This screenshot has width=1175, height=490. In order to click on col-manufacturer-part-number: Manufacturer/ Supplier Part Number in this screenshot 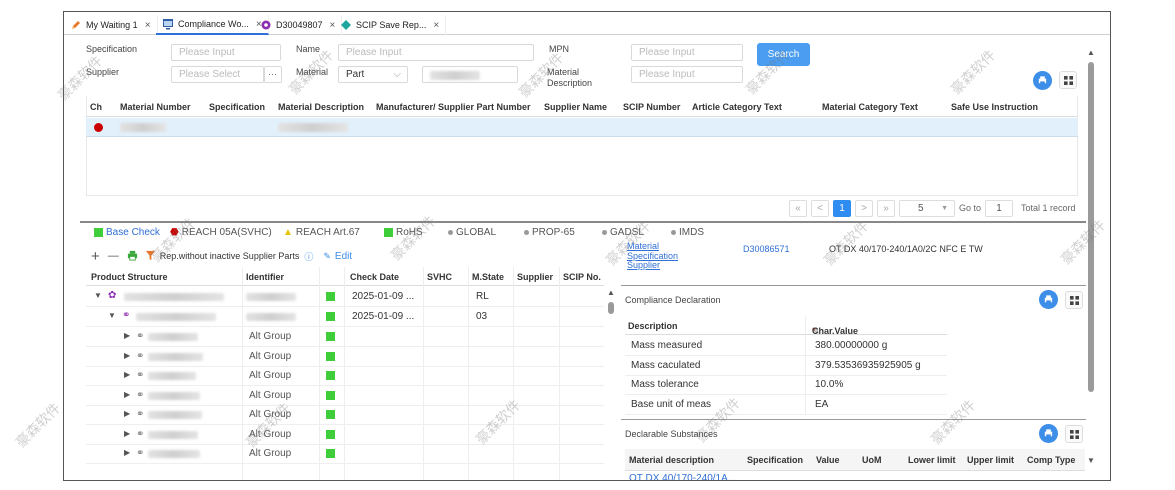, I will do `click(453, 107)`.